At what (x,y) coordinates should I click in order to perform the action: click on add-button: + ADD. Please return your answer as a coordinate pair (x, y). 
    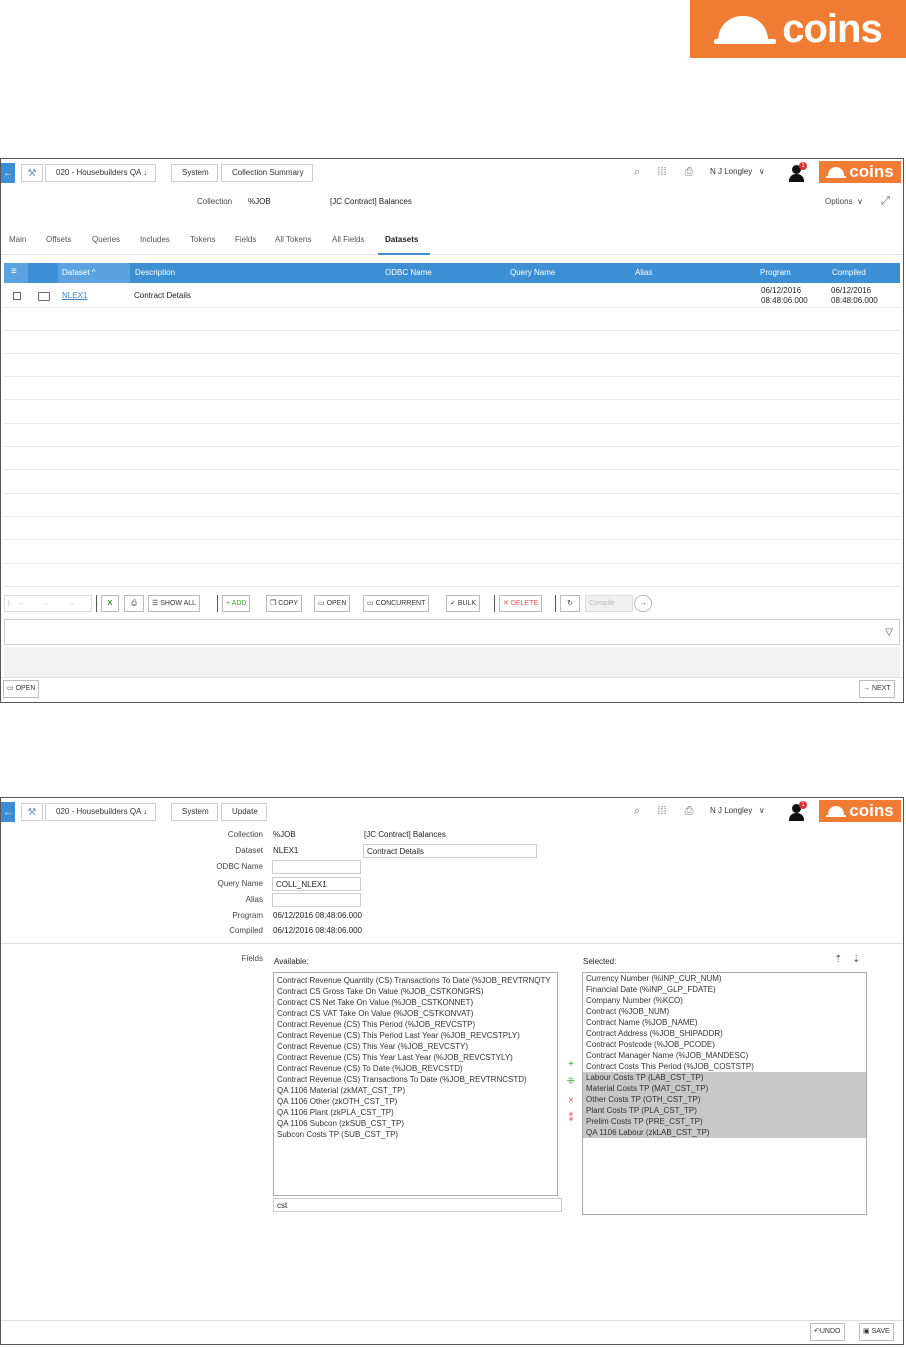
    Looking at the image, I should click on (236, 603).